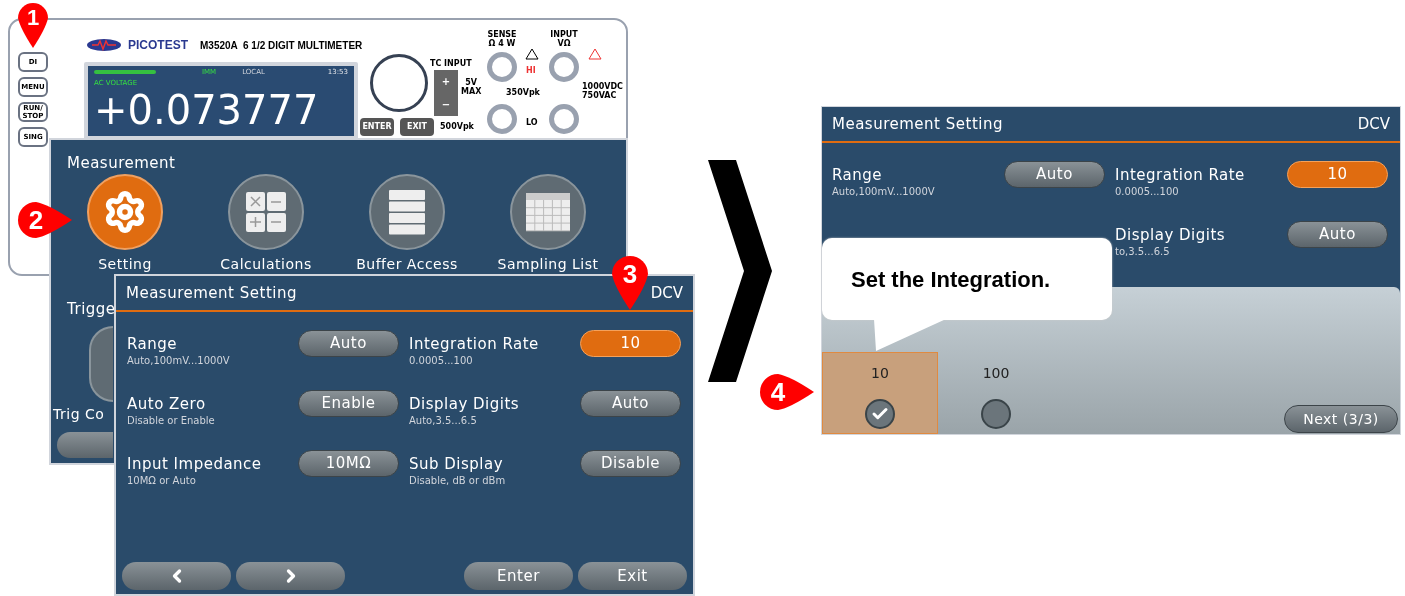 The image size is (1405, 596). Describe the element at coordinates (740, 271) in the screenshot. I see `chevron-arrow-icon` at that location.